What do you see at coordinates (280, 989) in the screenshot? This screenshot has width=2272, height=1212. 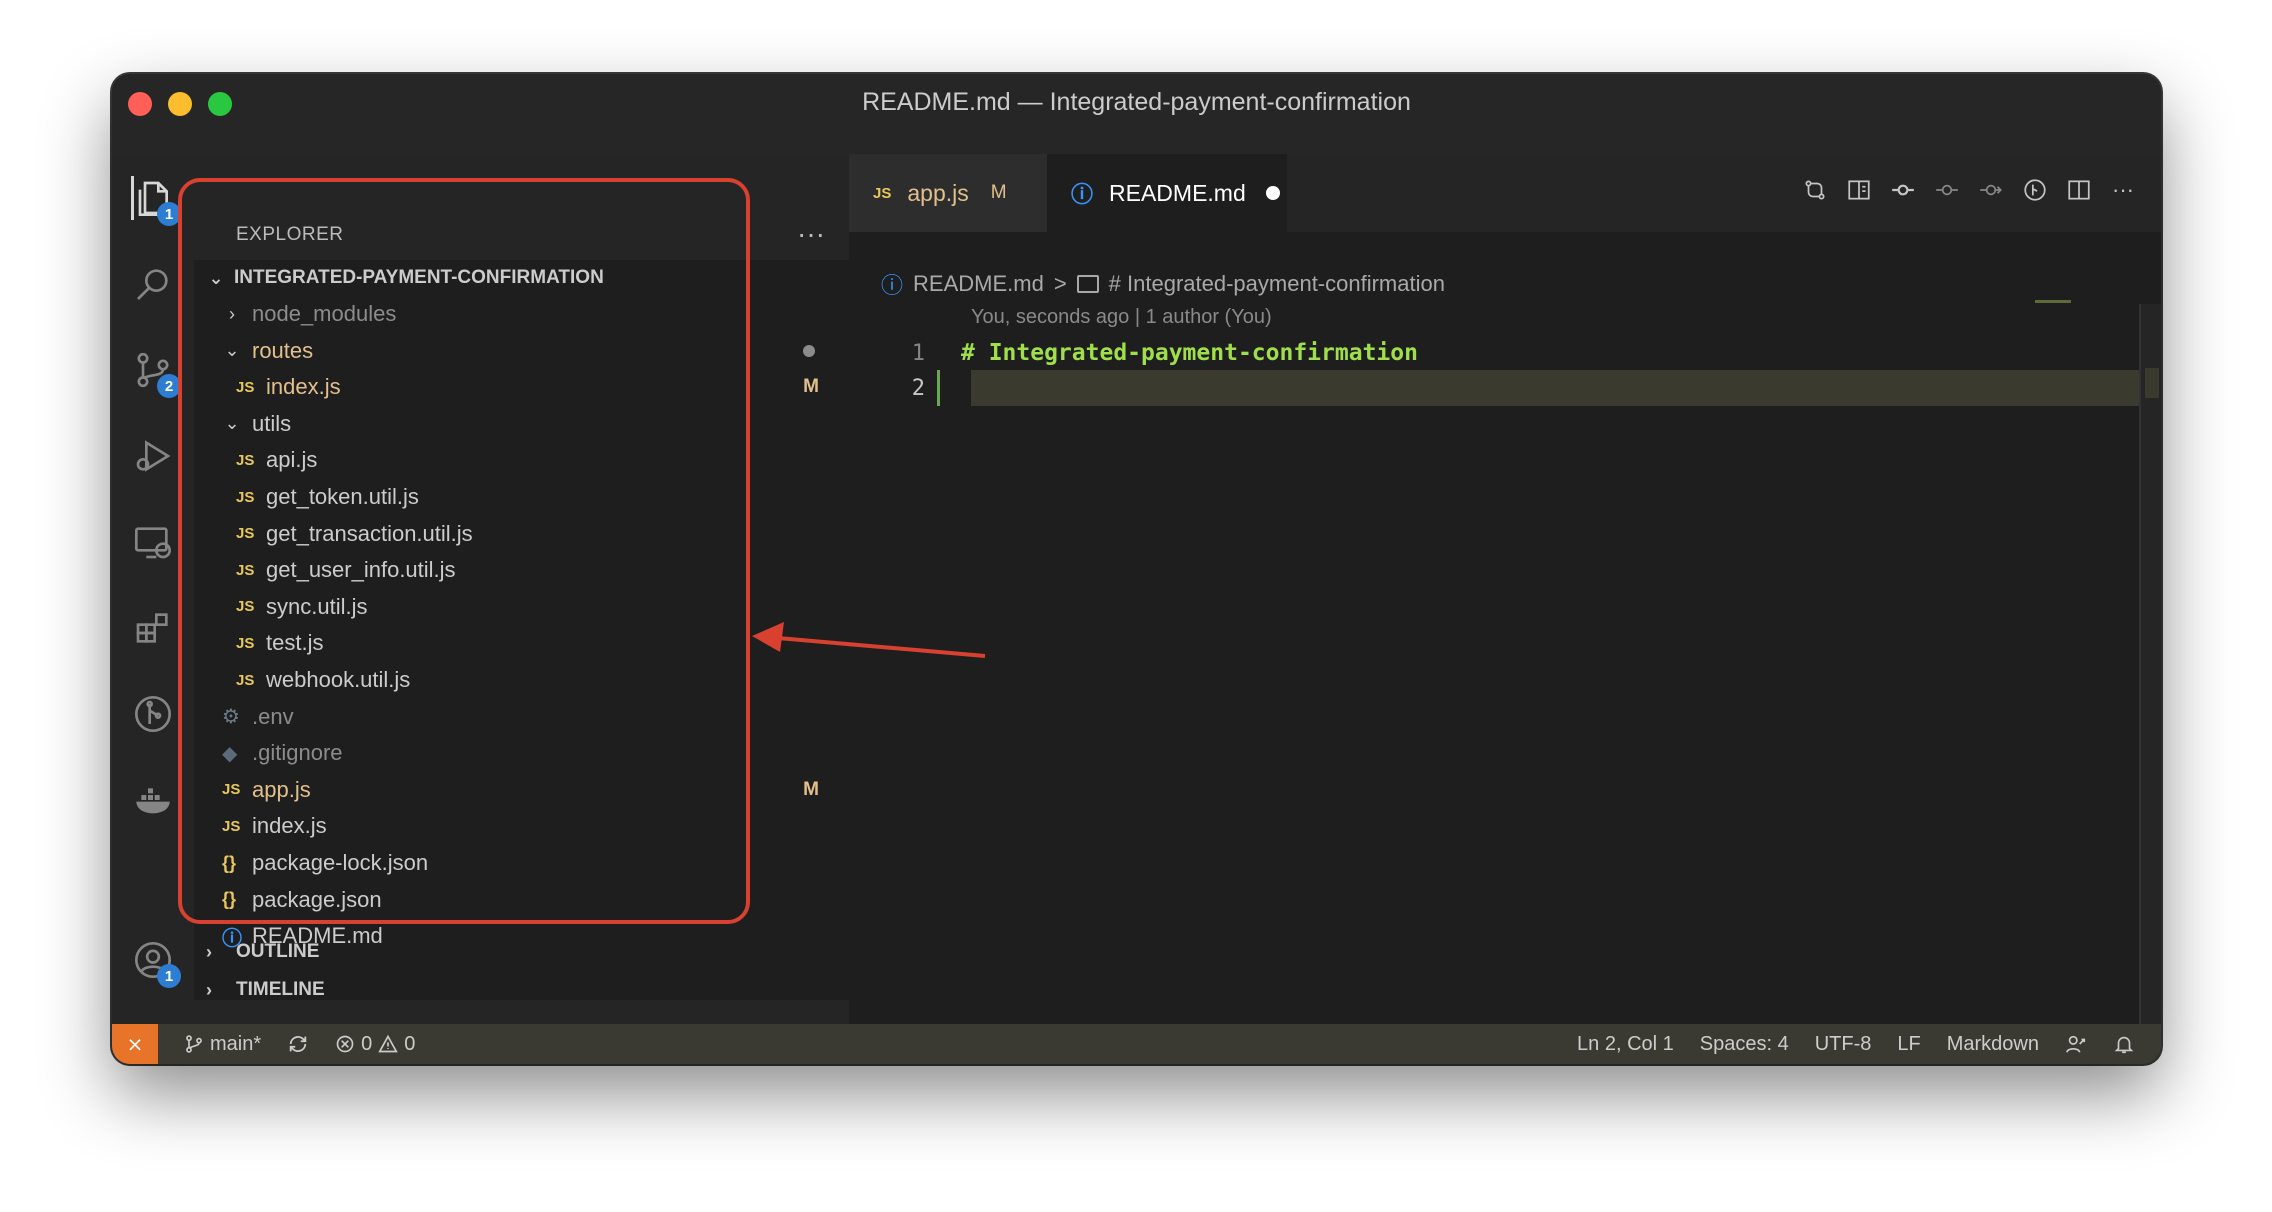 I see `timeline-label: TIMELINE` at bounding box center [280, 989].